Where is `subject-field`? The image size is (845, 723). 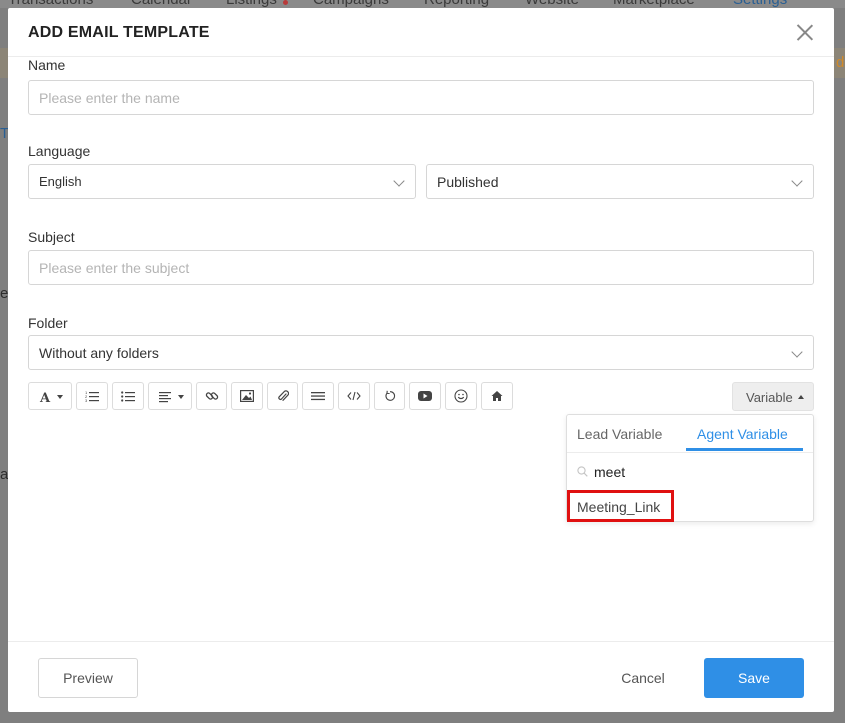
subject-field is located at coordinates (421, 267).